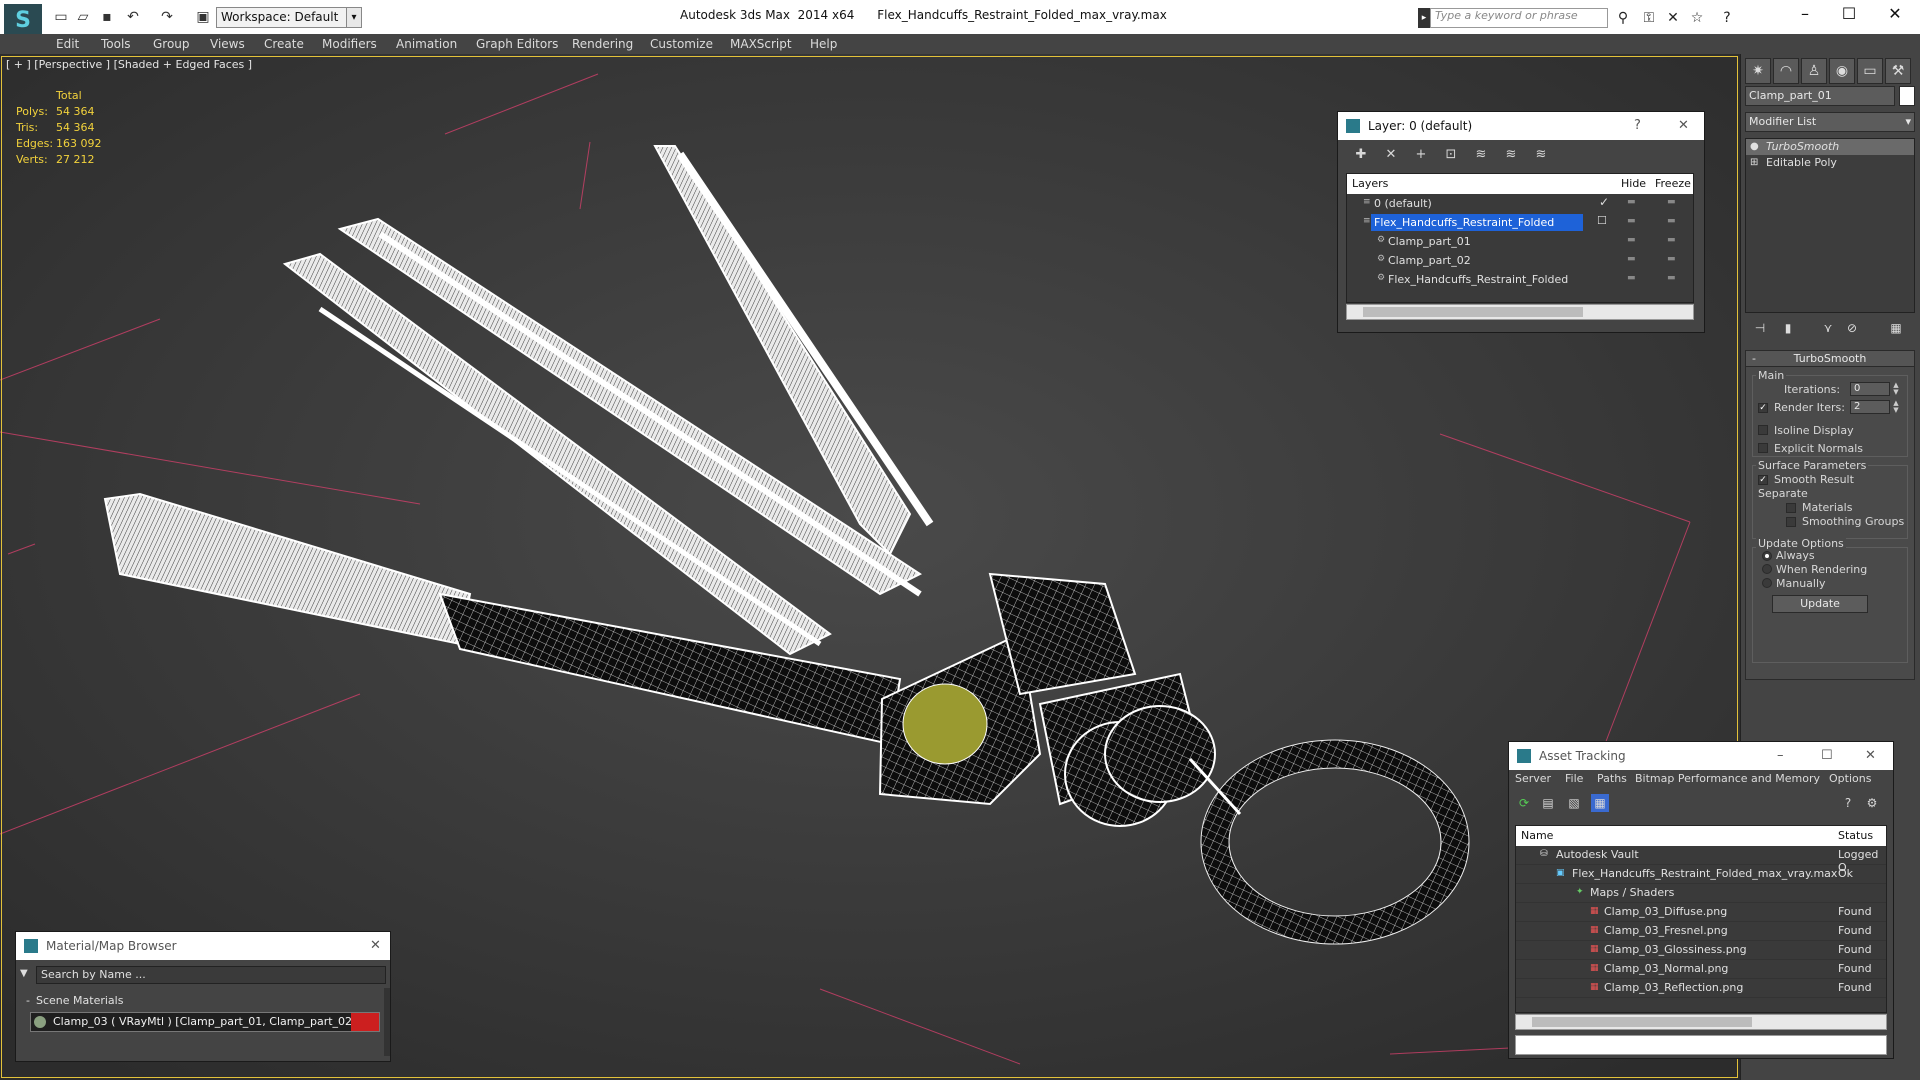 The width and height of the screenshot is (1920, 1080). Describe the element at coordinates (67, 44) in the screenshot. I see `menu-edit: Edit` at that location.